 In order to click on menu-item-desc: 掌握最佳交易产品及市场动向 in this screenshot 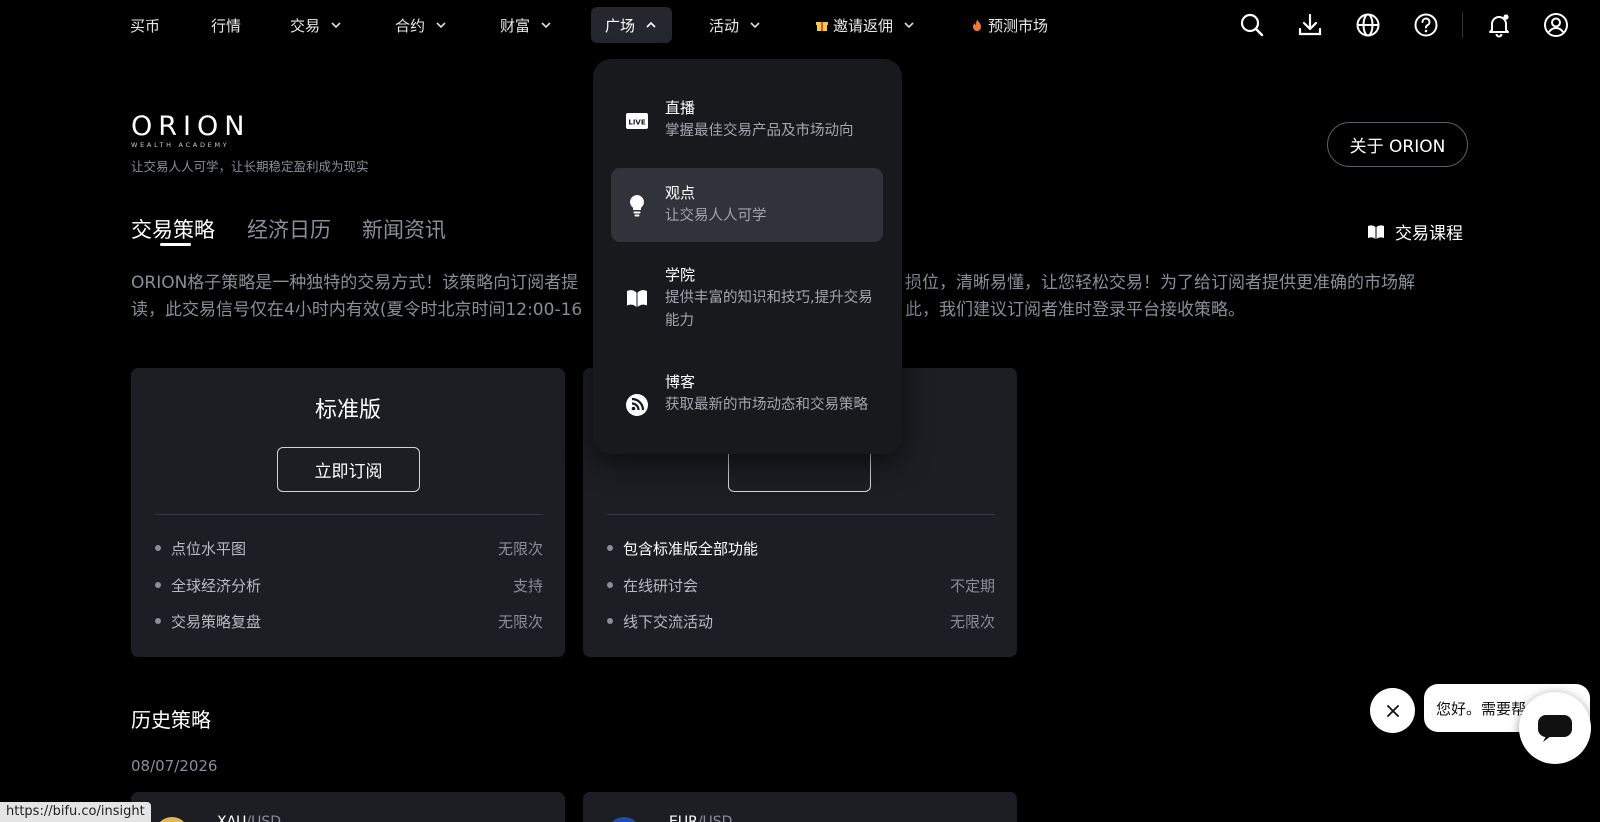, I will do `click(759, 131)`.